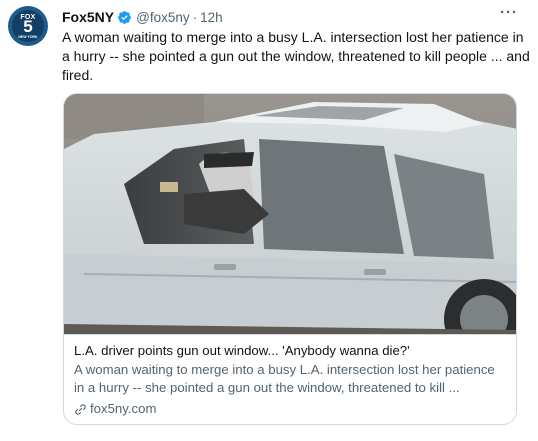 The width and height of the screenshot is (538, 441). I want to click on tweet-header: Fox5NY @fox5ny · 12h, so click(142, 17).